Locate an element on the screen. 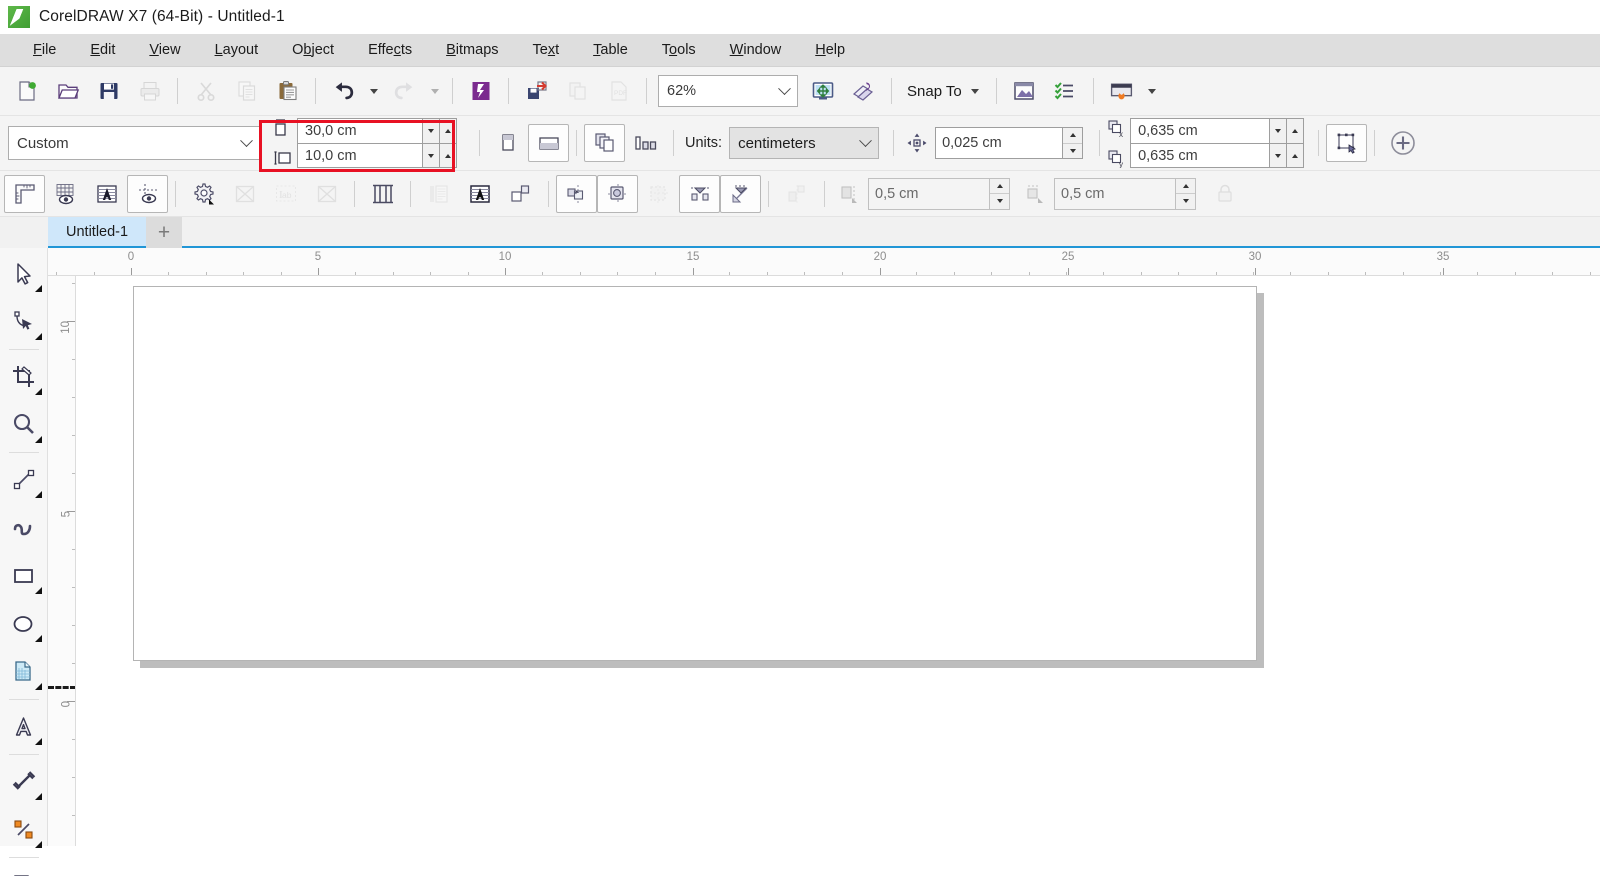 The width and height of the screenshot is (1600, 876). orientation-landscape-button is located at coordinates (548, 143).